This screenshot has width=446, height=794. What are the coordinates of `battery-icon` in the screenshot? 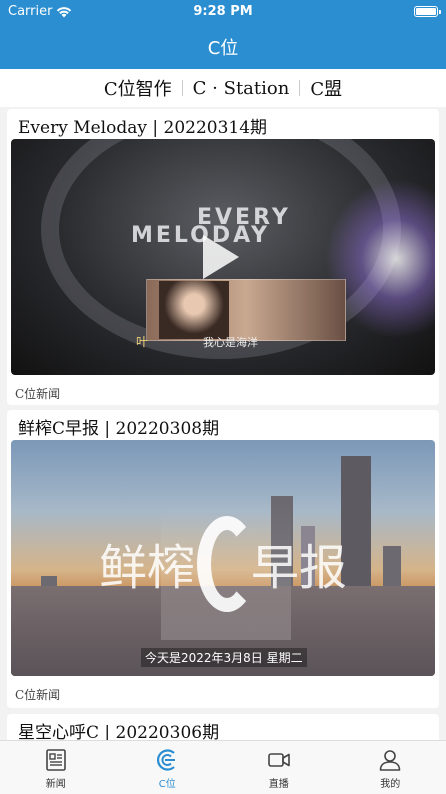 It's located at (427, 11).